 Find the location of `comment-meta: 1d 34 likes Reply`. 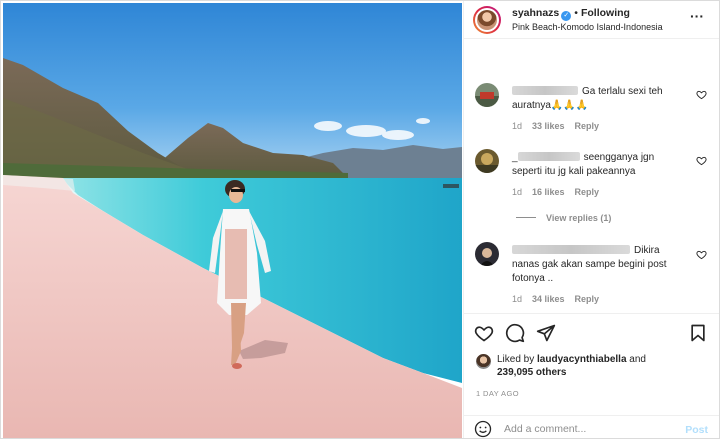

comment-meta: 1d 34 likes Reply is located at coordinates (560, 299).